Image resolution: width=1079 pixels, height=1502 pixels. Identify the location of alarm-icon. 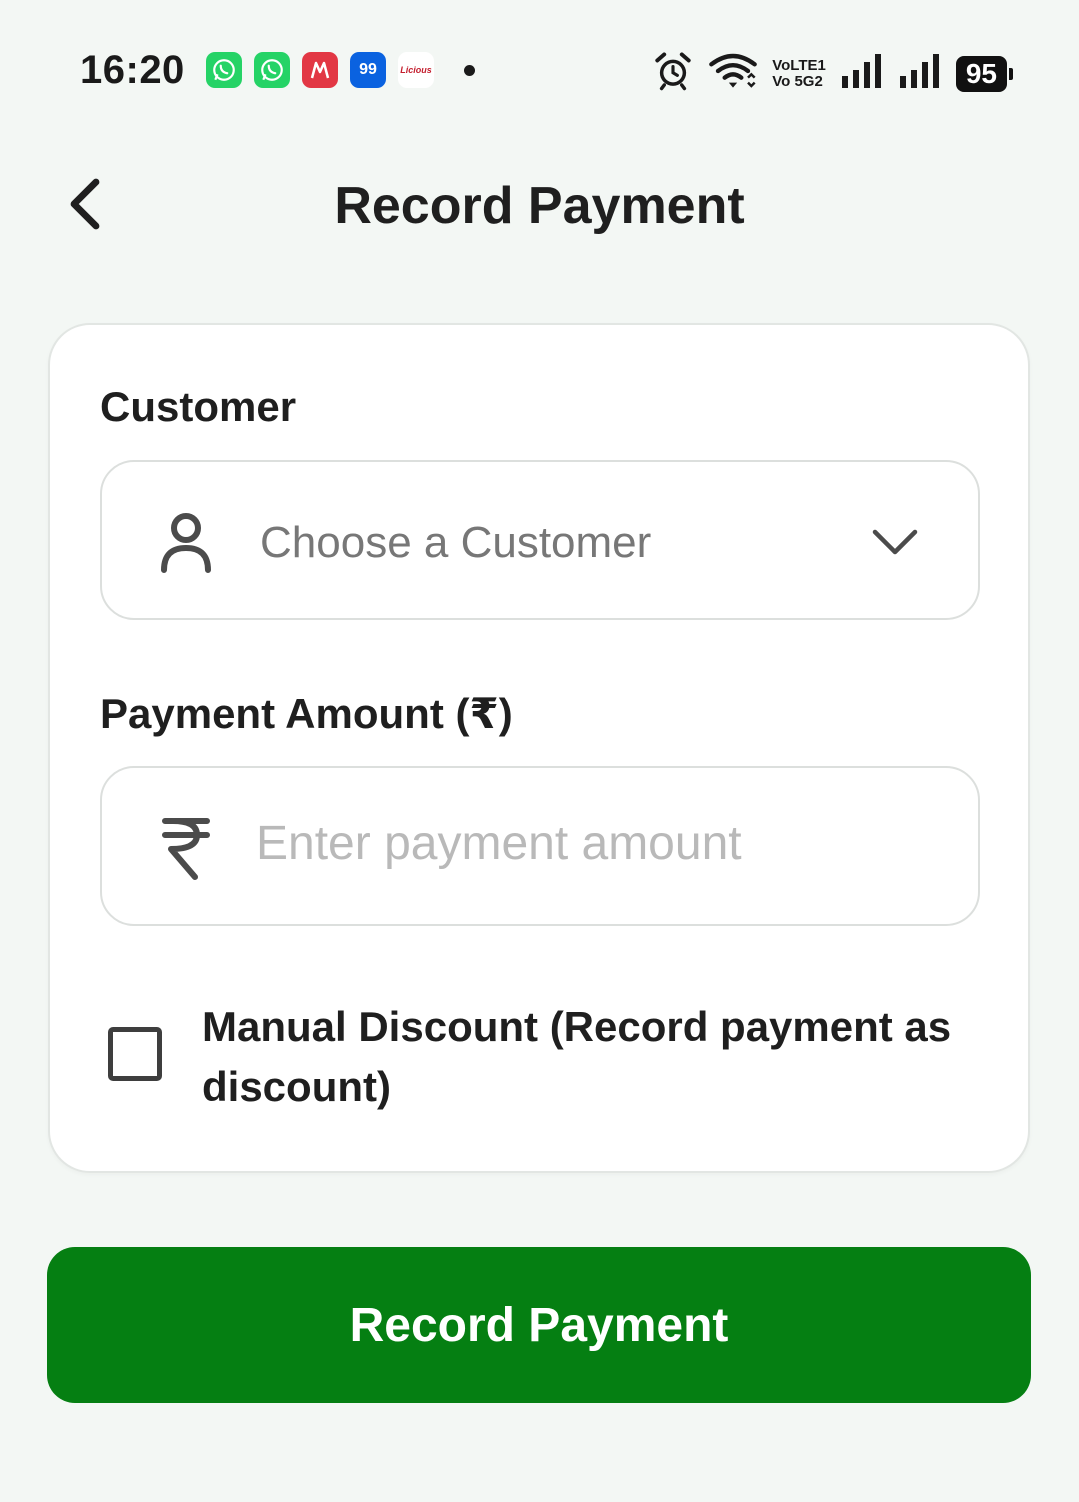
(673, 73).